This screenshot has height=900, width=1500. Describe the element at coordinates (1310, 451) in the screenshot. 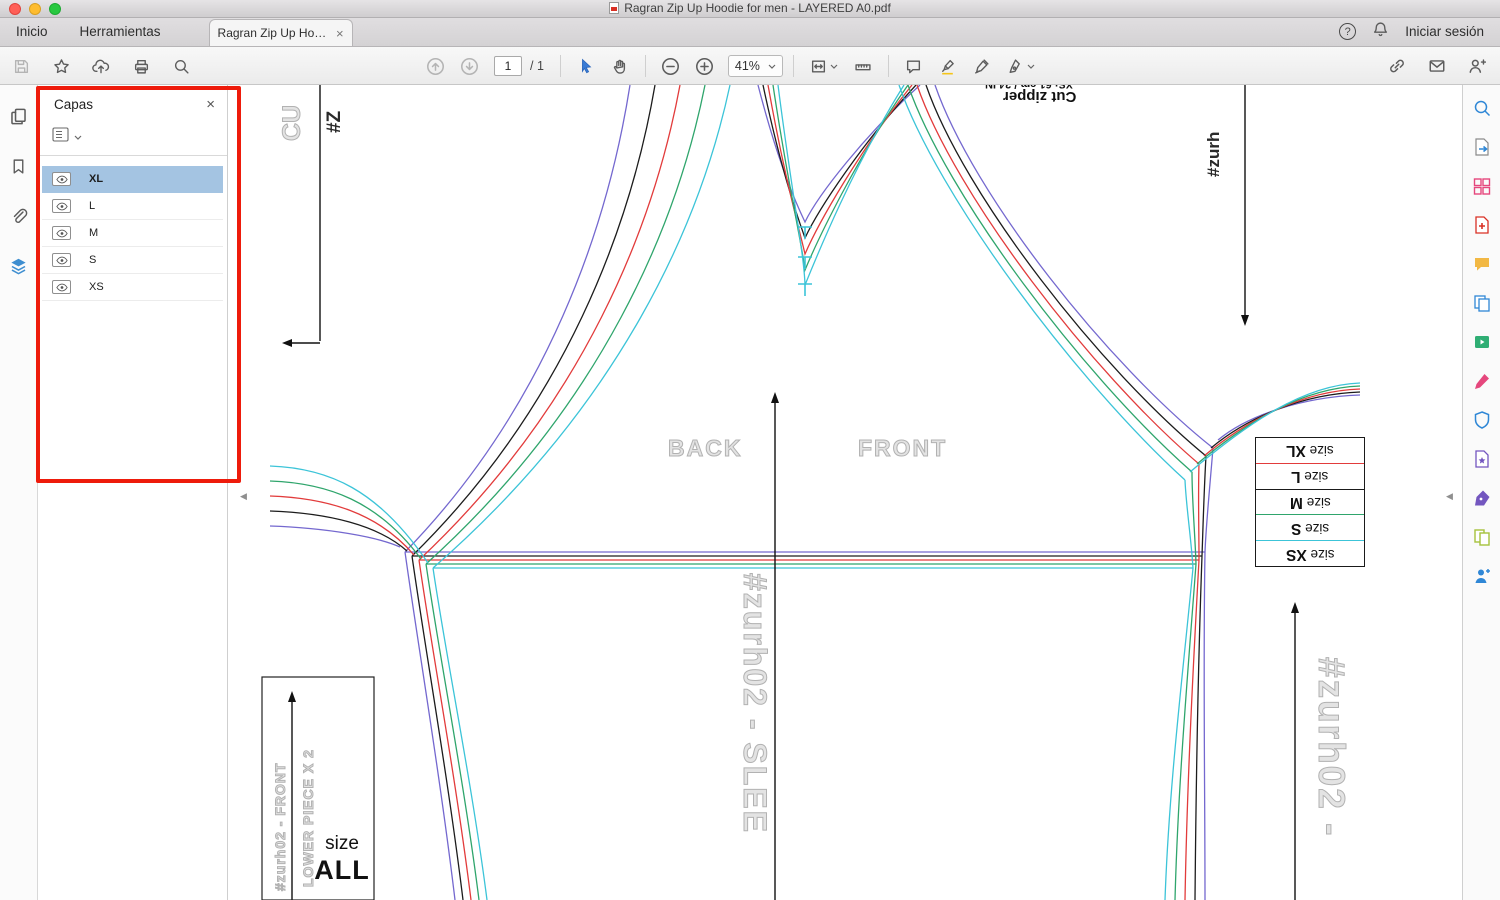

I see `size-table-row: size XL` at that location.